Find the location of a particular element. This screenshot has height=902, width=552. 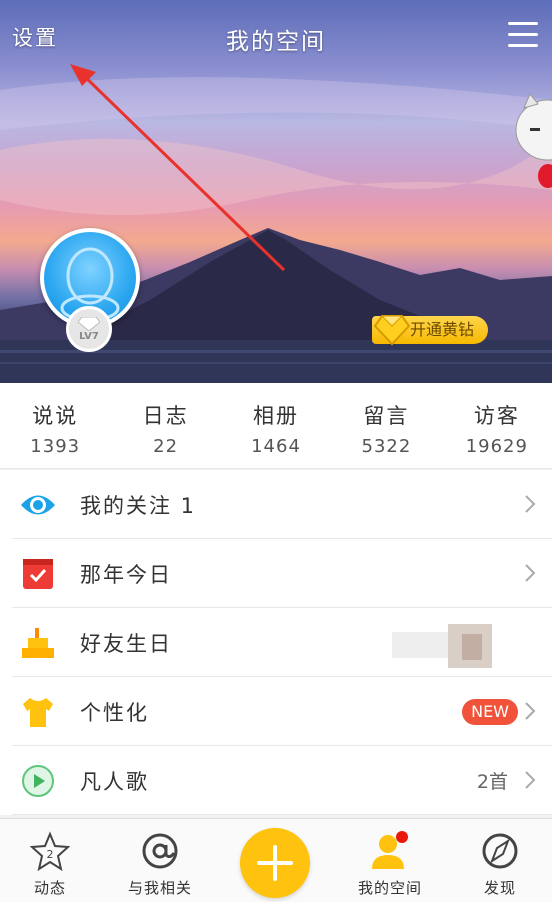

stat-label: 说说 is located at coordinates (55, 416).